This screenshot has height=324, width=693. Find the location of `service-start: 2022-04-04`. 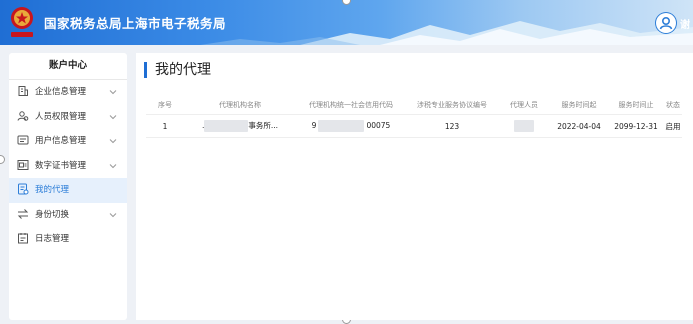

service-start: 2022-04-04 is located at coordinates (579, 126).